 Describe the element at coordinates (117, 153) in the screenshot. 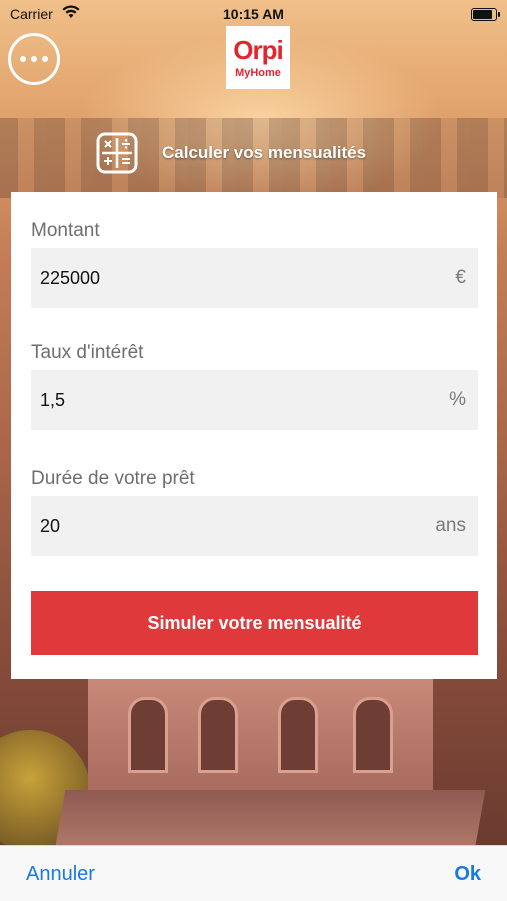

I see `calculator-icon` at that location.